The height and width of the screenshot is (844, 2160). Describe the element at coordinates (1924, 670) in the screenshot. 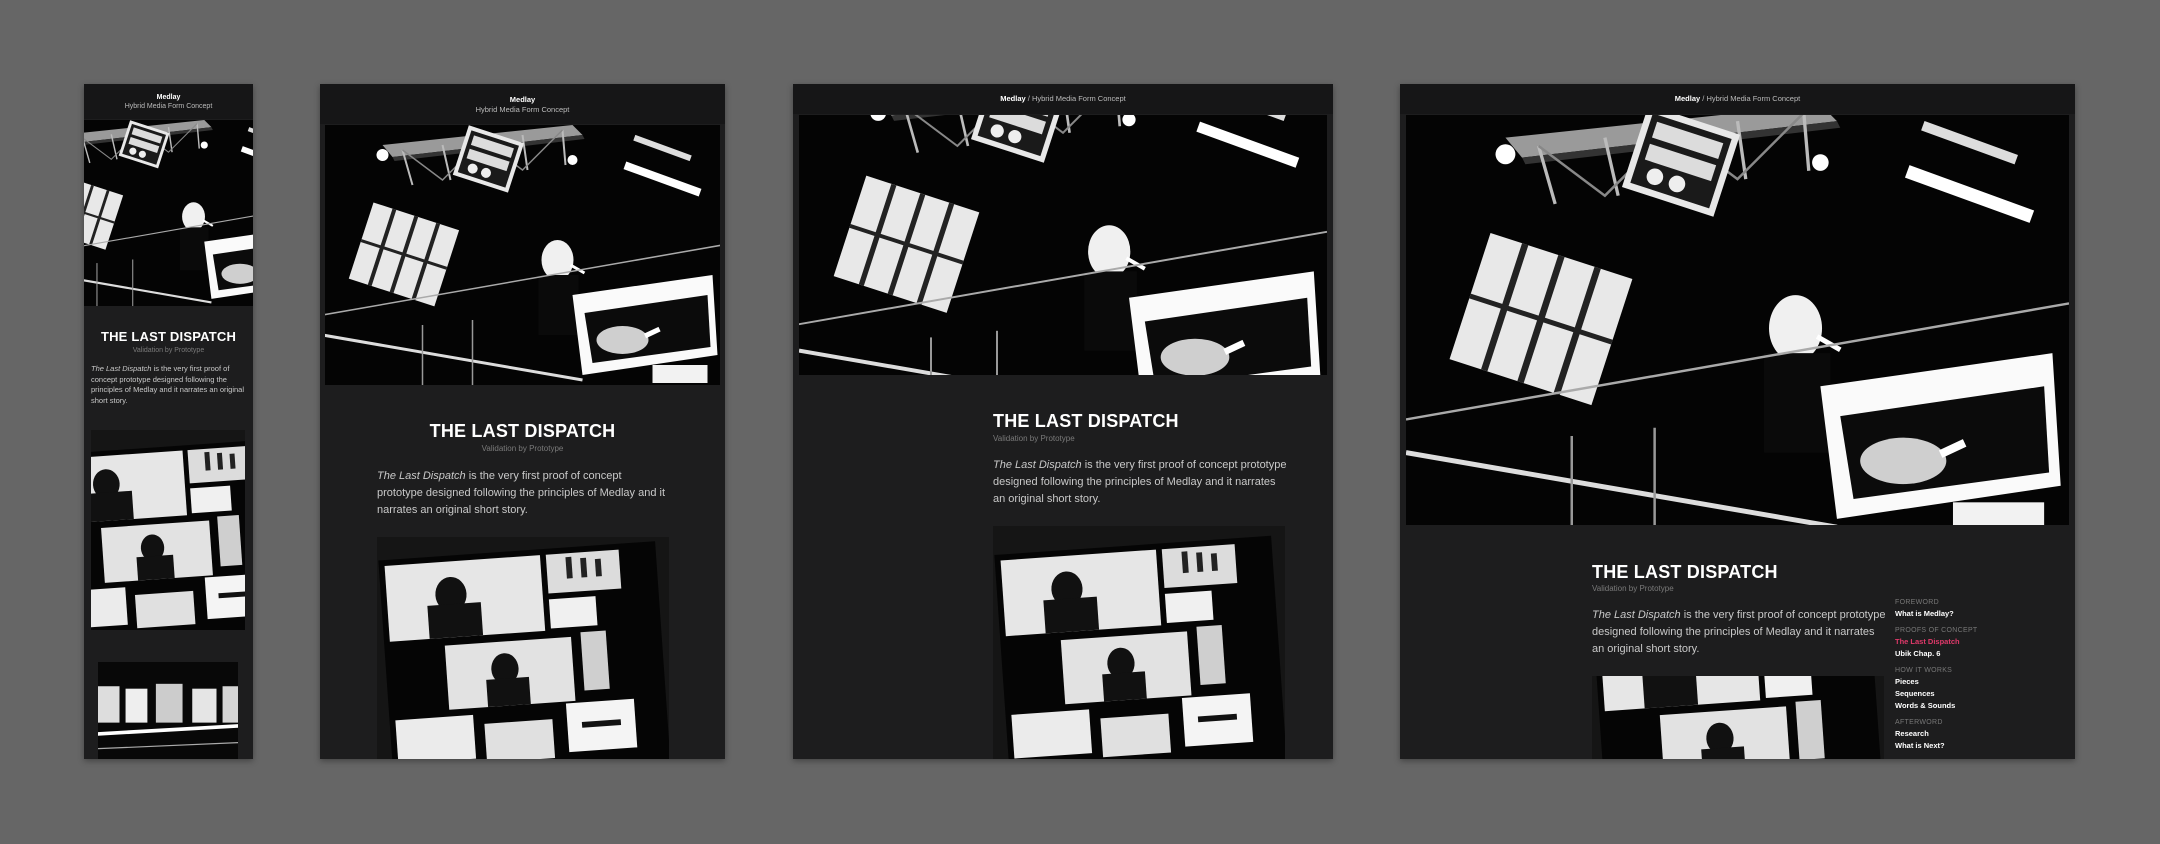

I see `nav-section-how-it-works: HOW IT WORKS` at that location.